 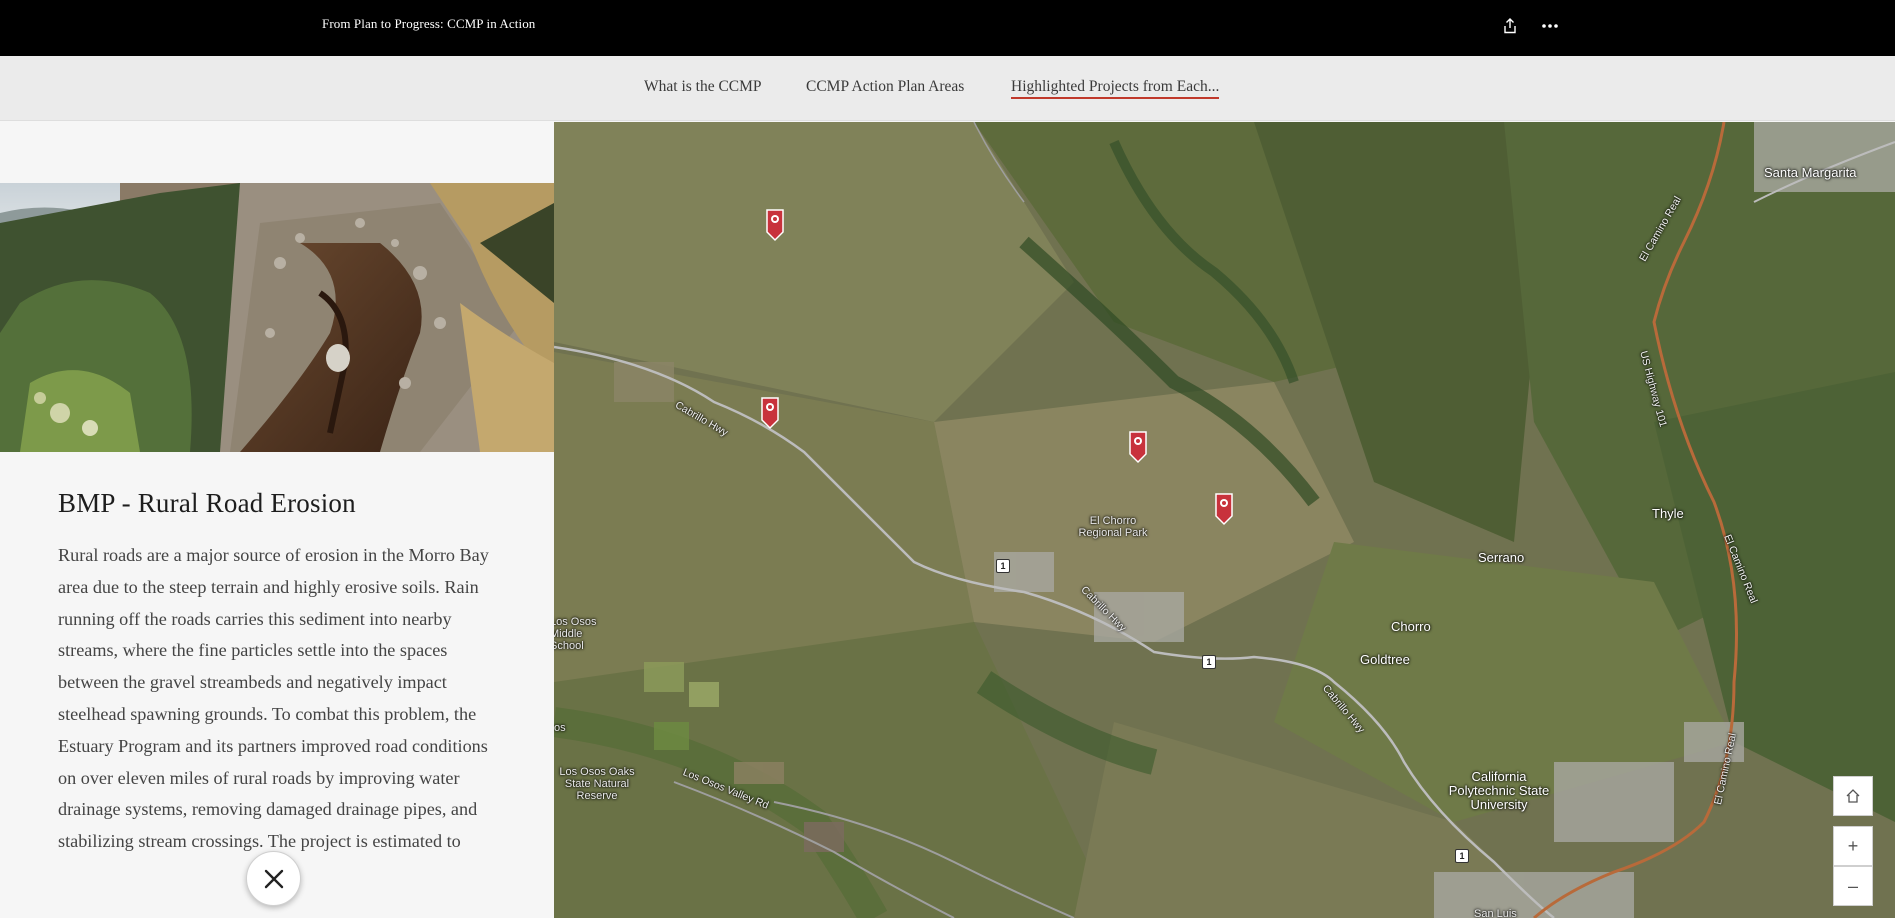 I want to click on label-los-osos-middle-school: Los Osos Middle School, so click(x=575, y=634).